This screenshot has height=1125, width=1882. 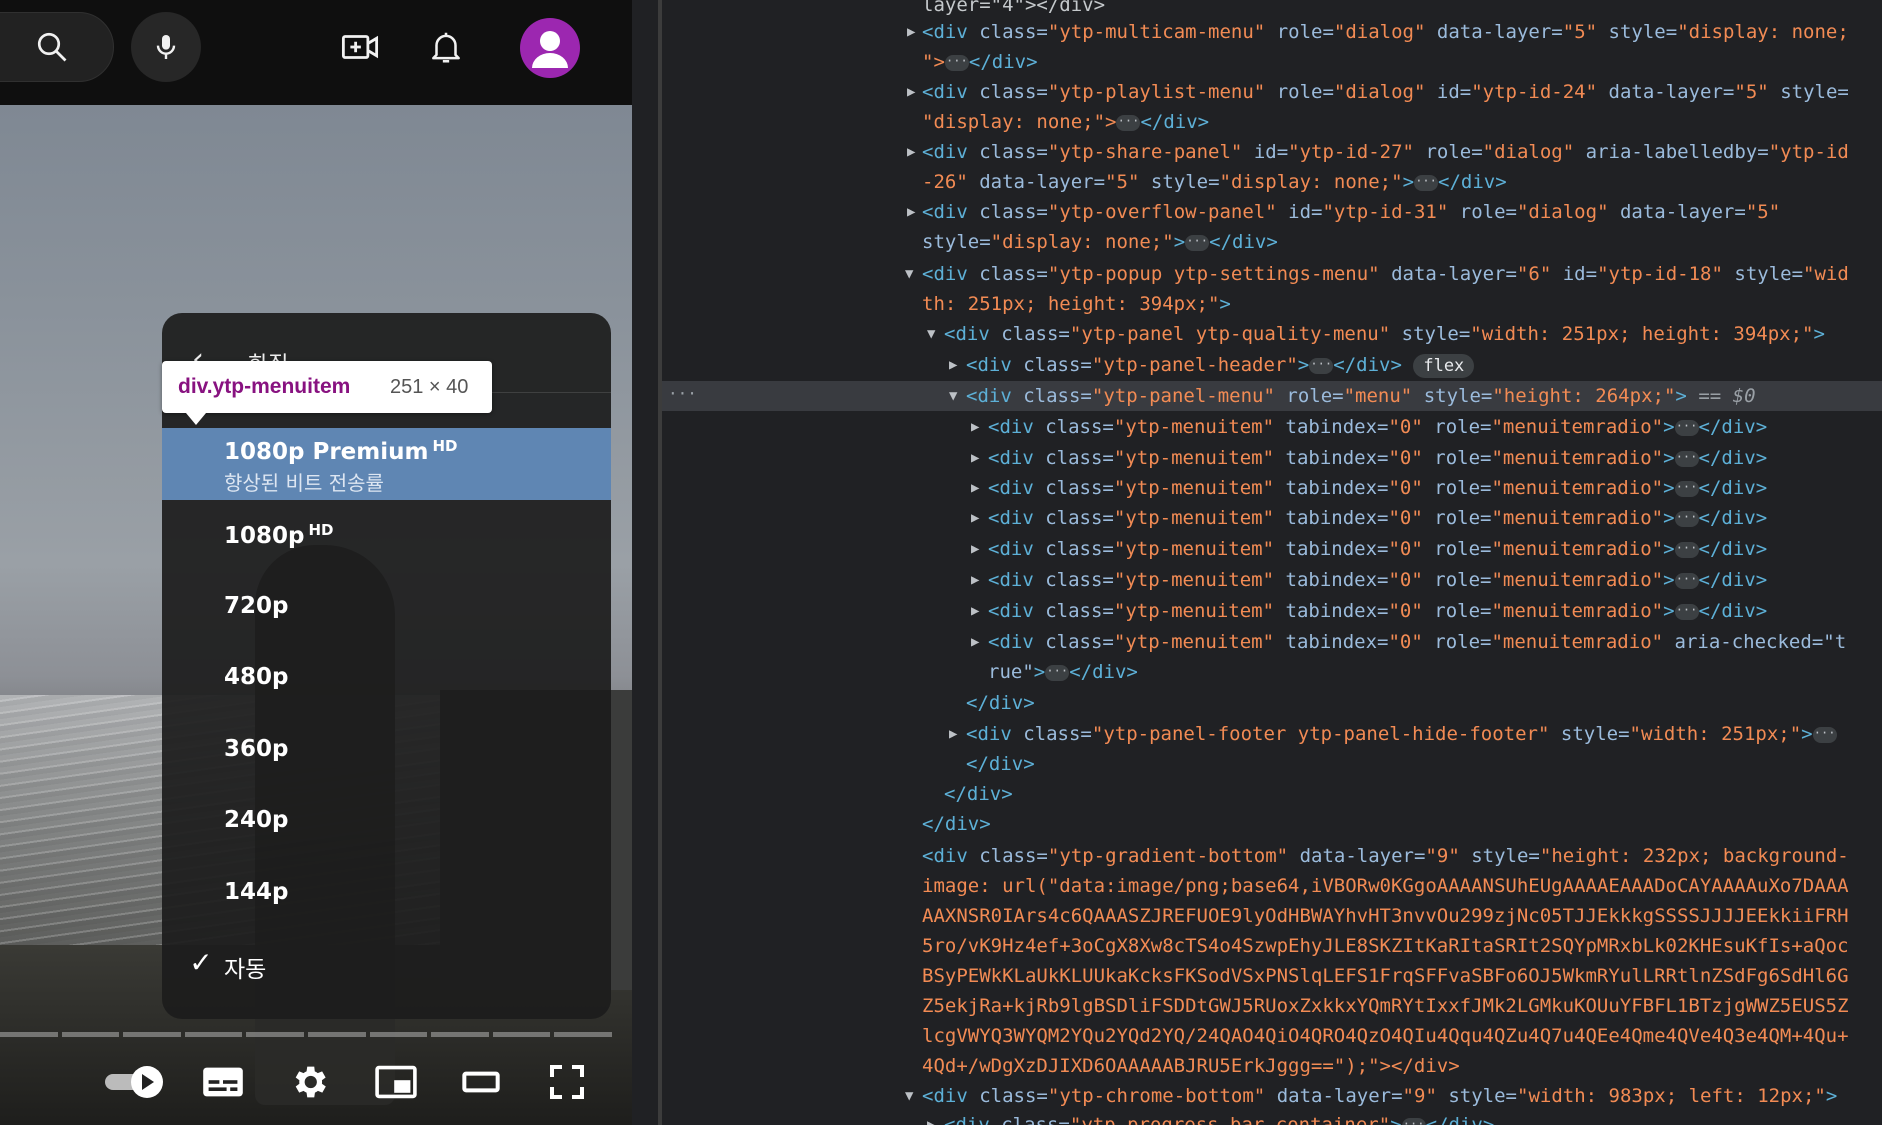 What do you see at coordinates (386, 750) in the screenshot?
I see `quality-option-360p: 360p` at bounding box center [386, 750].